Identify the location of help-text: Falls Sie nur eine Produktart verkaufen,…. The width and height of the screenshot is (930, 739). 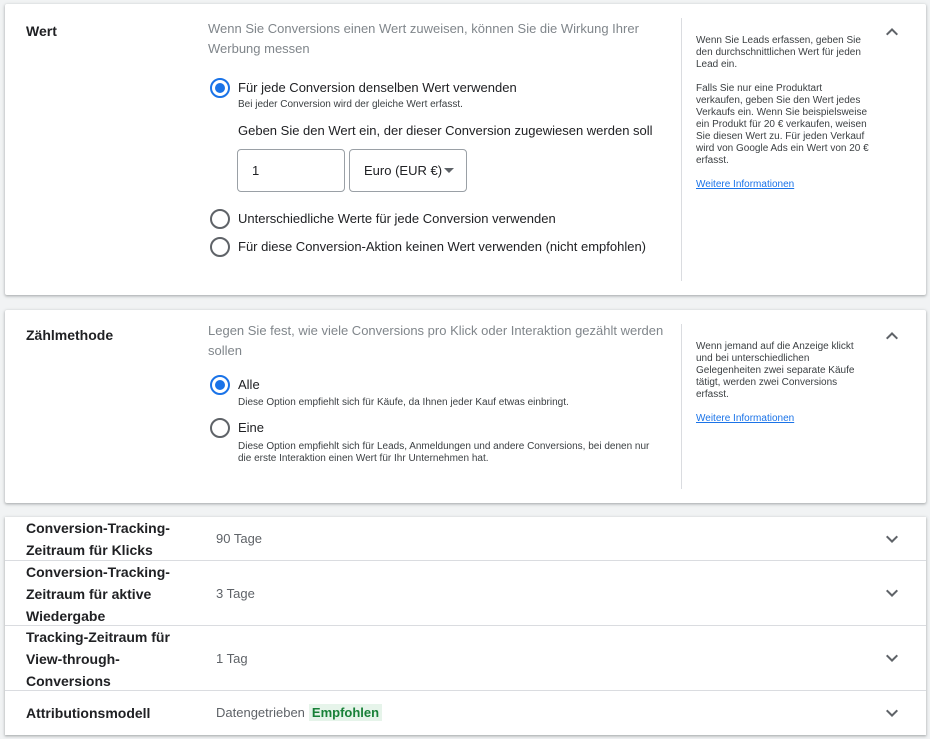
(782, 124).